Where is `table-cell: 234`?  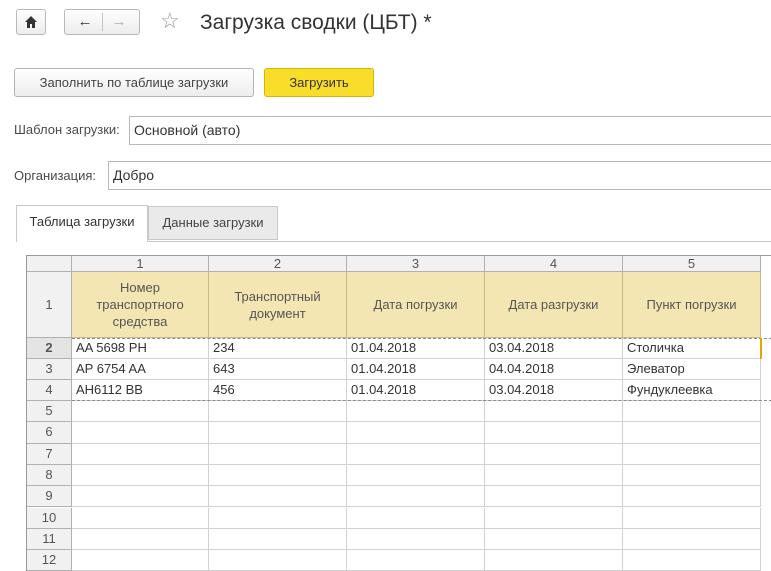 table-cell: 234 is located at coordinates (278, 348).